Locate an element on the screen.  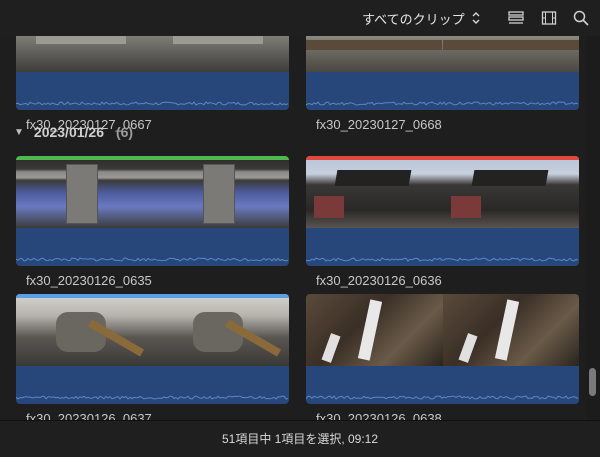
clip-filter-dropdown: すべてのクリップ is located at coordinates (421, 18).